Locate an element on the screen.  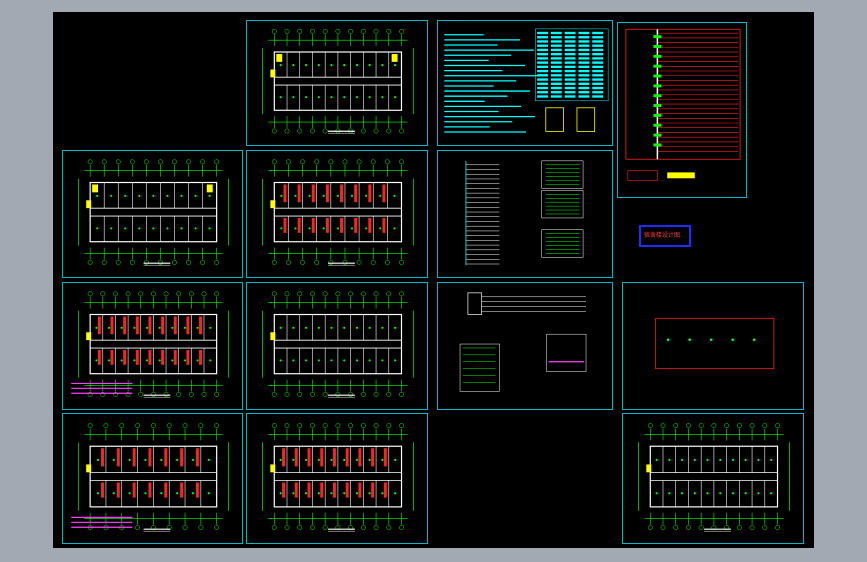
drawing-sheet-s12 is located at coordinates (337, 478).